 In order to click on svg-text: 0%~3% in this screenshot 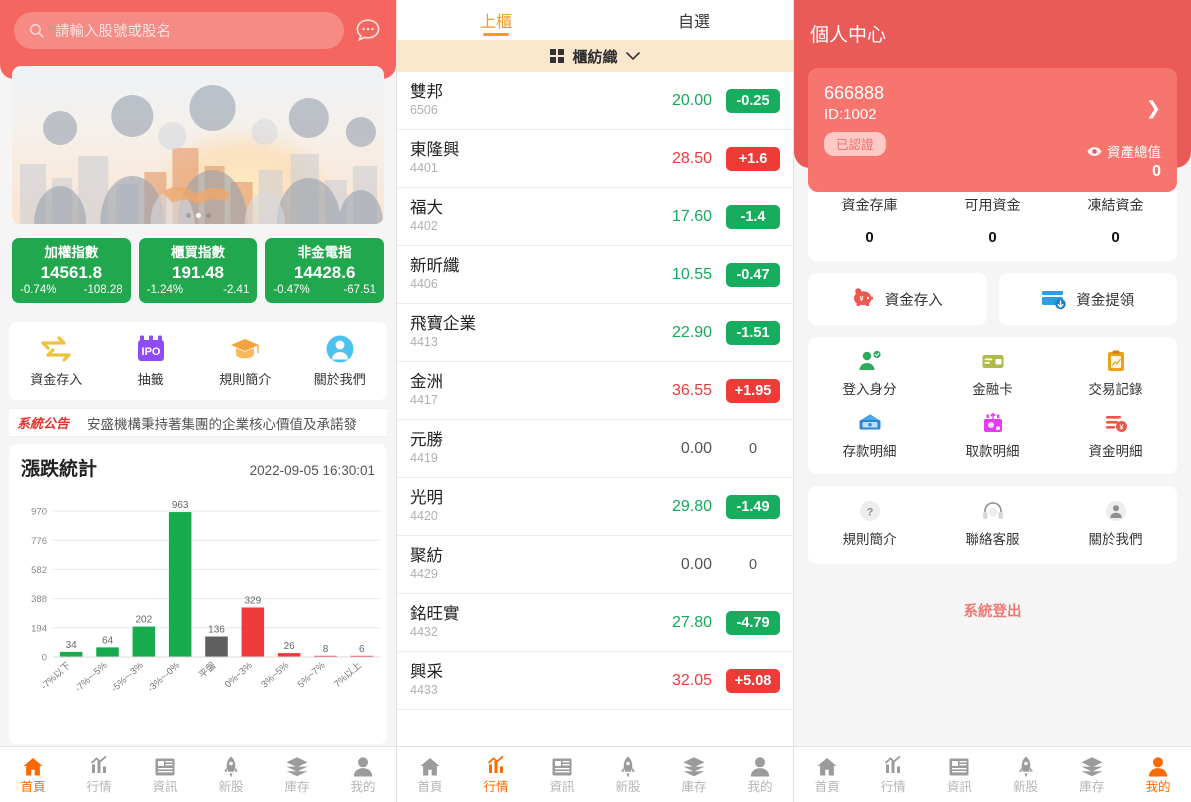, I will do `click(239, 675)`.